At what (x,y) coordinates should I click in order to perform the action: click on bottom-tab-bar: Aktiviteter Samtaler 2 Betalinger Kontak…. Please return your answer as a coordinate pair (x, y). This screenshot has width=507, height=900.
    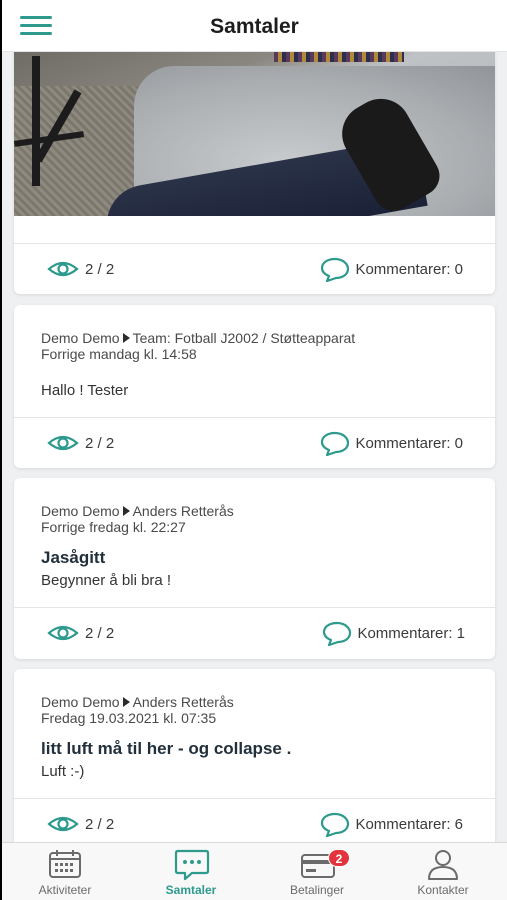
    Looking at the image, I should click on (254, 871).